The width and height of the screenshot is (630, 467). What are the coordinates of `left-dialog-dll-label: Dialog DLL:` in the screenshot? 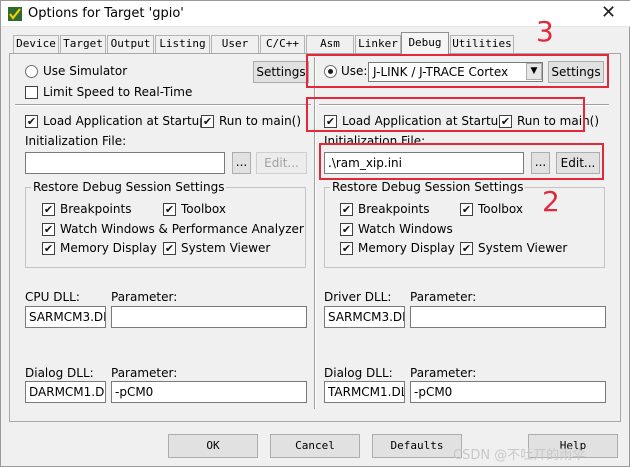 It's located at (59, 373).